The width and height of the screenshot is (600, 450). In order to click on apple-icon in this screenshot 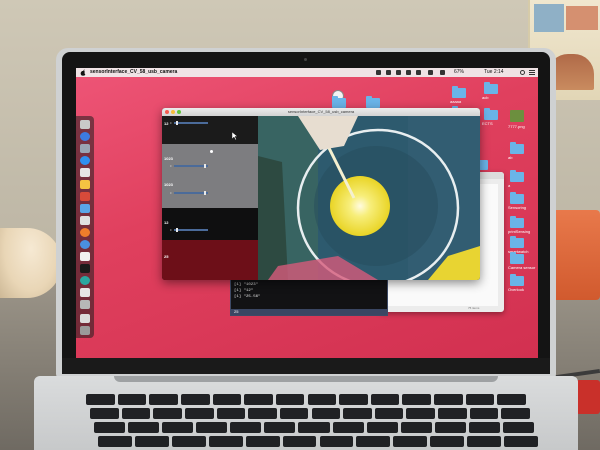, I will do `click(83, 72)`.